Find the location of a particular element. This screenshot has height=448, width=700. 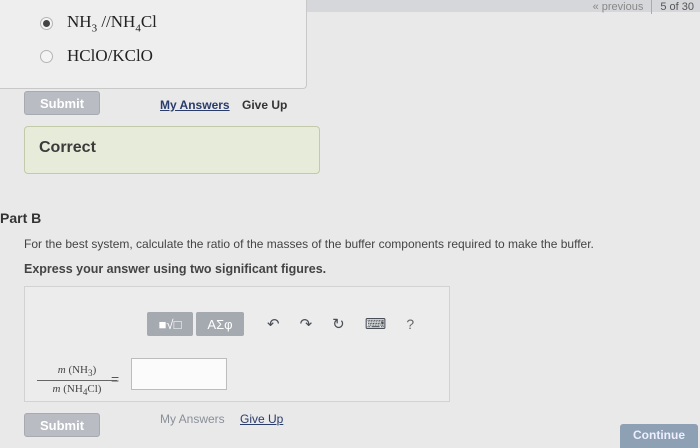

part-a-my-answers-link: My Answers is located at coordinates (195, 105).